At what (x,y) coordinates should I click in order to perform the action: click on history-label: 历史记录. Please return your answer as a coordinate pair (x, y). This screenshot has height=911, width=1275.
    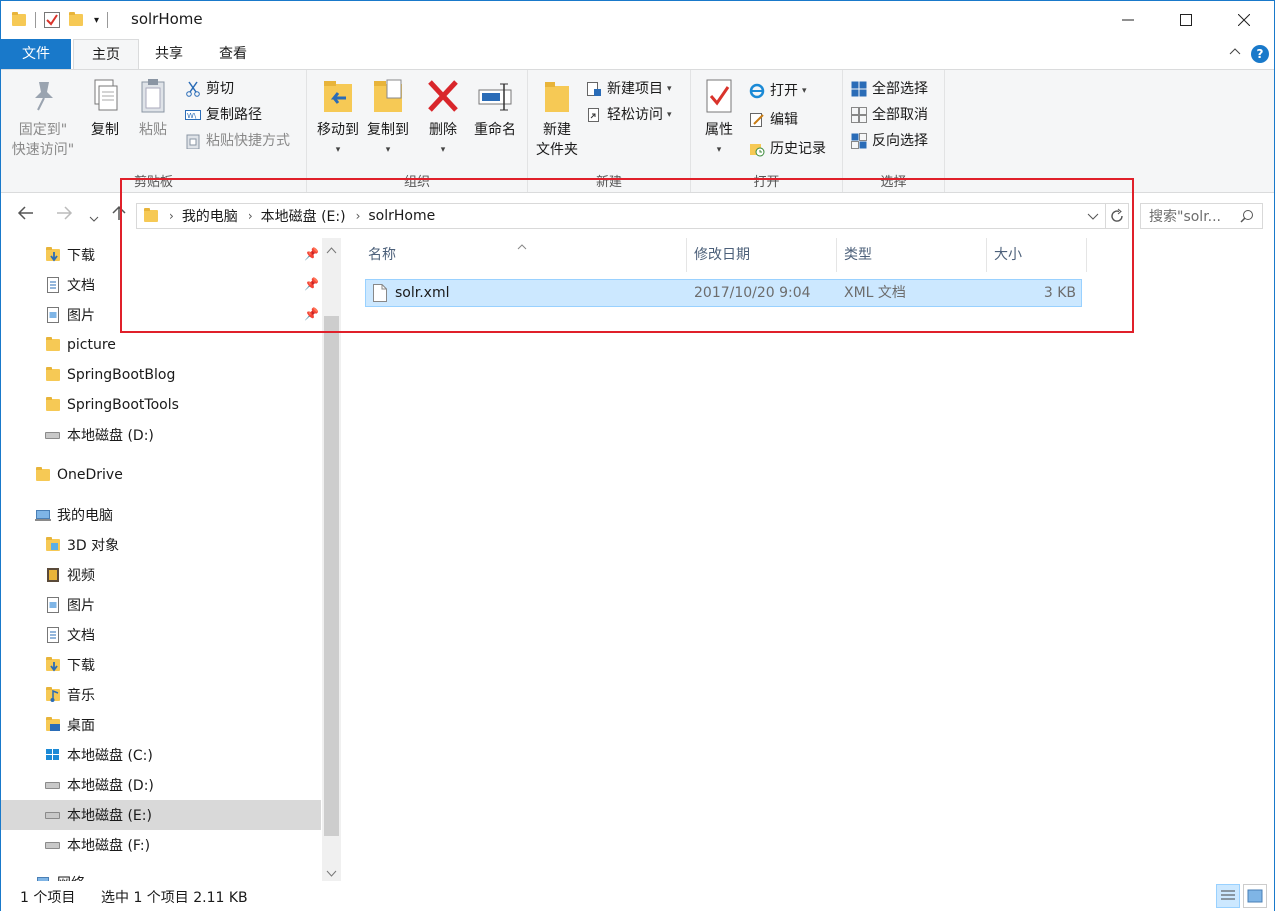
    Looking at the image, I should click on (798, 149).